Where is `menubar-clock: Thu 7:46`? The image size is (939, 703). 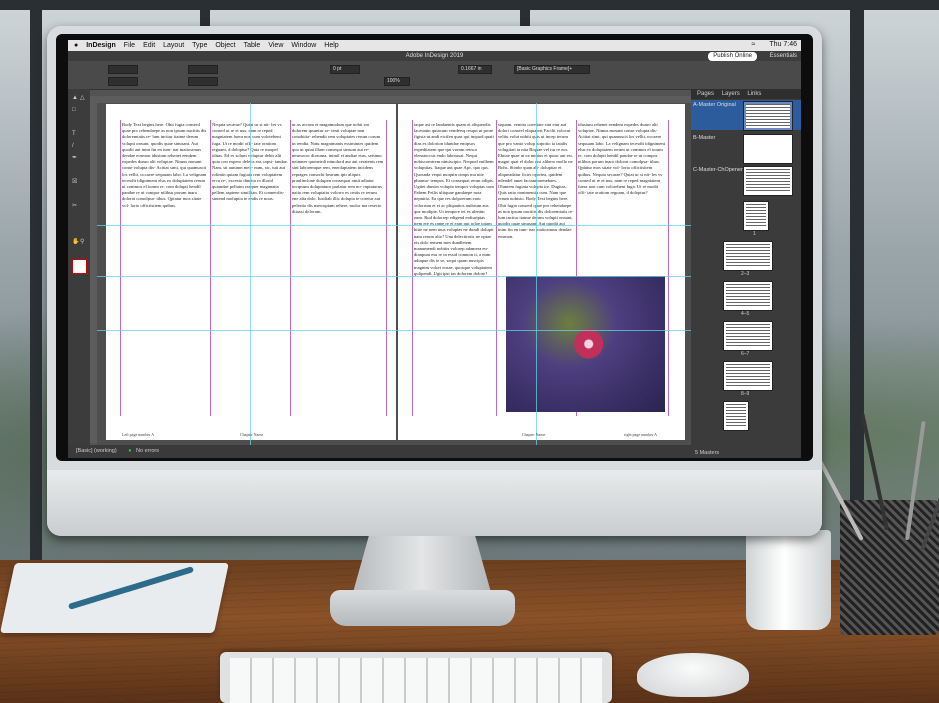
menubar-clock: Thu 7:46 is located at coordinates (783, 44).